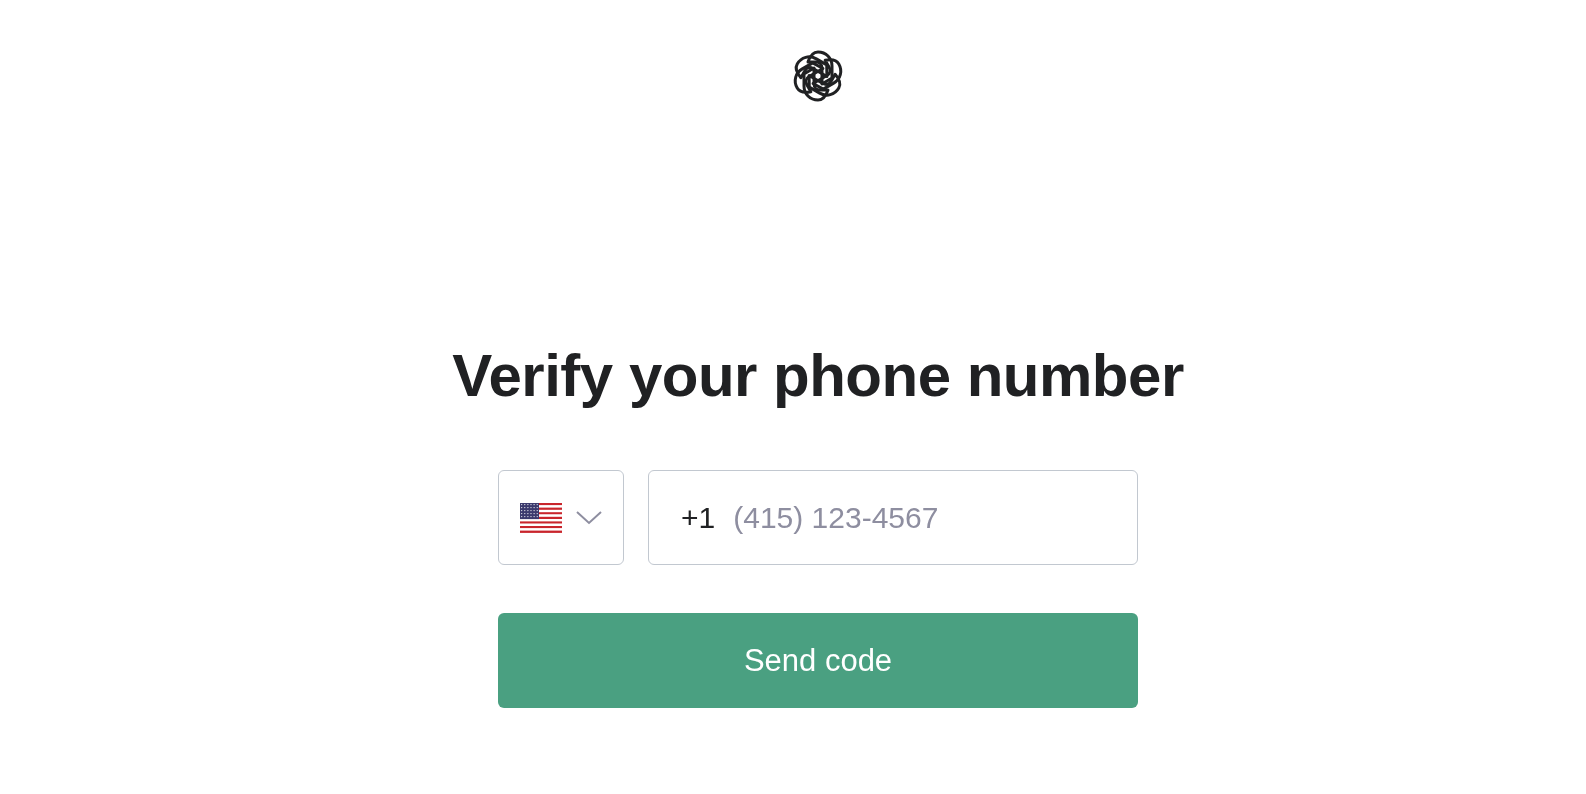 This screenshot has width=1586, height=794. Describe the element at coordinates (541, 517) in the screenshot. I see `flag-icon` at that location.